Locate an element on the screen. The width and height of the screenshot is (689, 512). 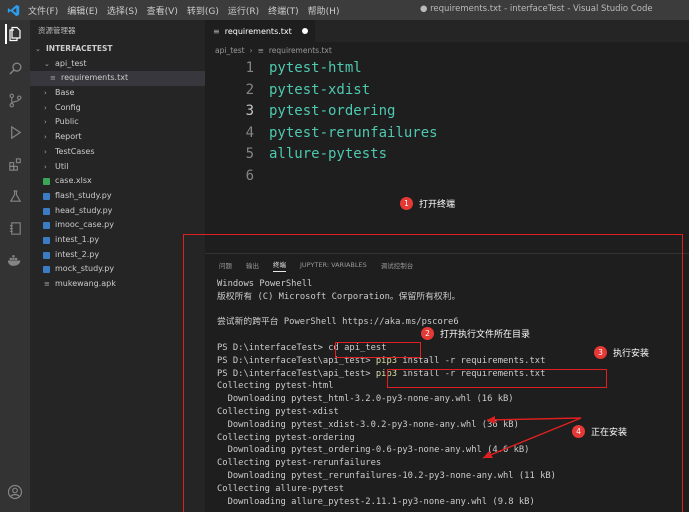
explorer-icon is located at coordinates (15, 34).